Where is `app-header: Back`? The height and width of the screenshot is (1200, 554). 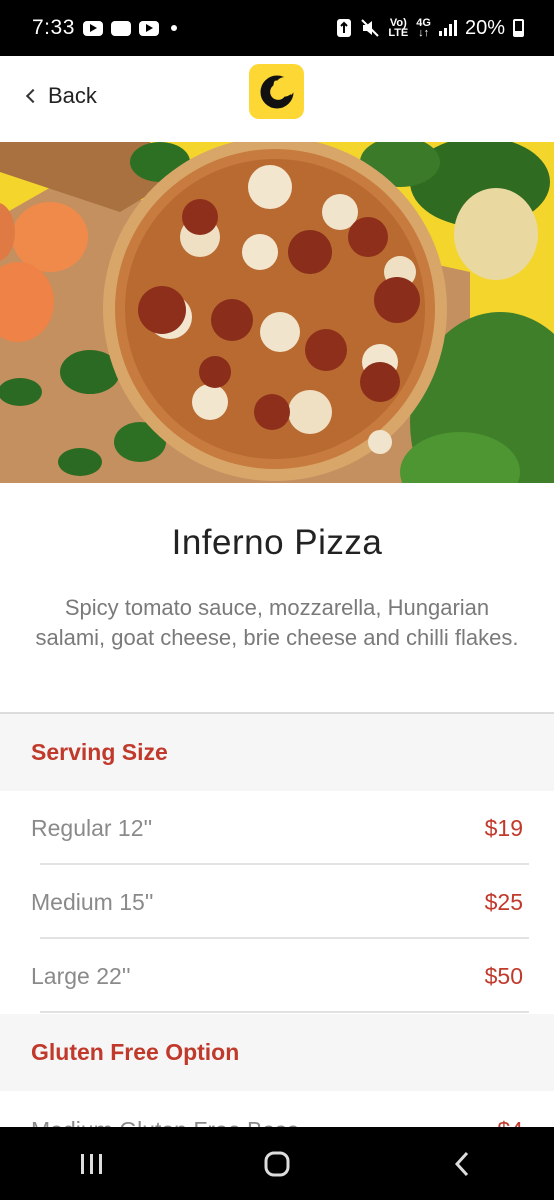
app-header: Back is located at coordinates (277, 99).